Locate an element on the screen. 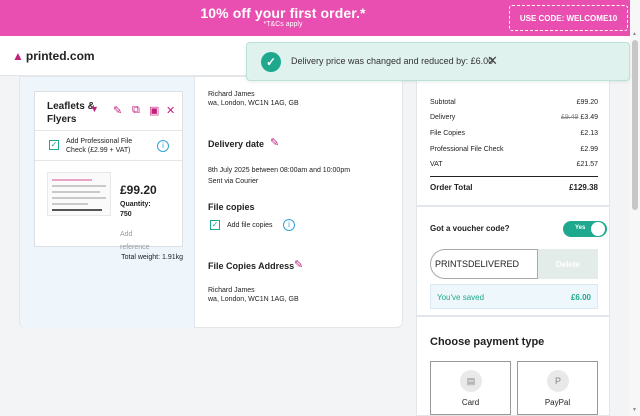 Image resolution: width=640 pixels, height=416 pixels. delete-product-icon: ✕ is located at coordinates (170, 110).